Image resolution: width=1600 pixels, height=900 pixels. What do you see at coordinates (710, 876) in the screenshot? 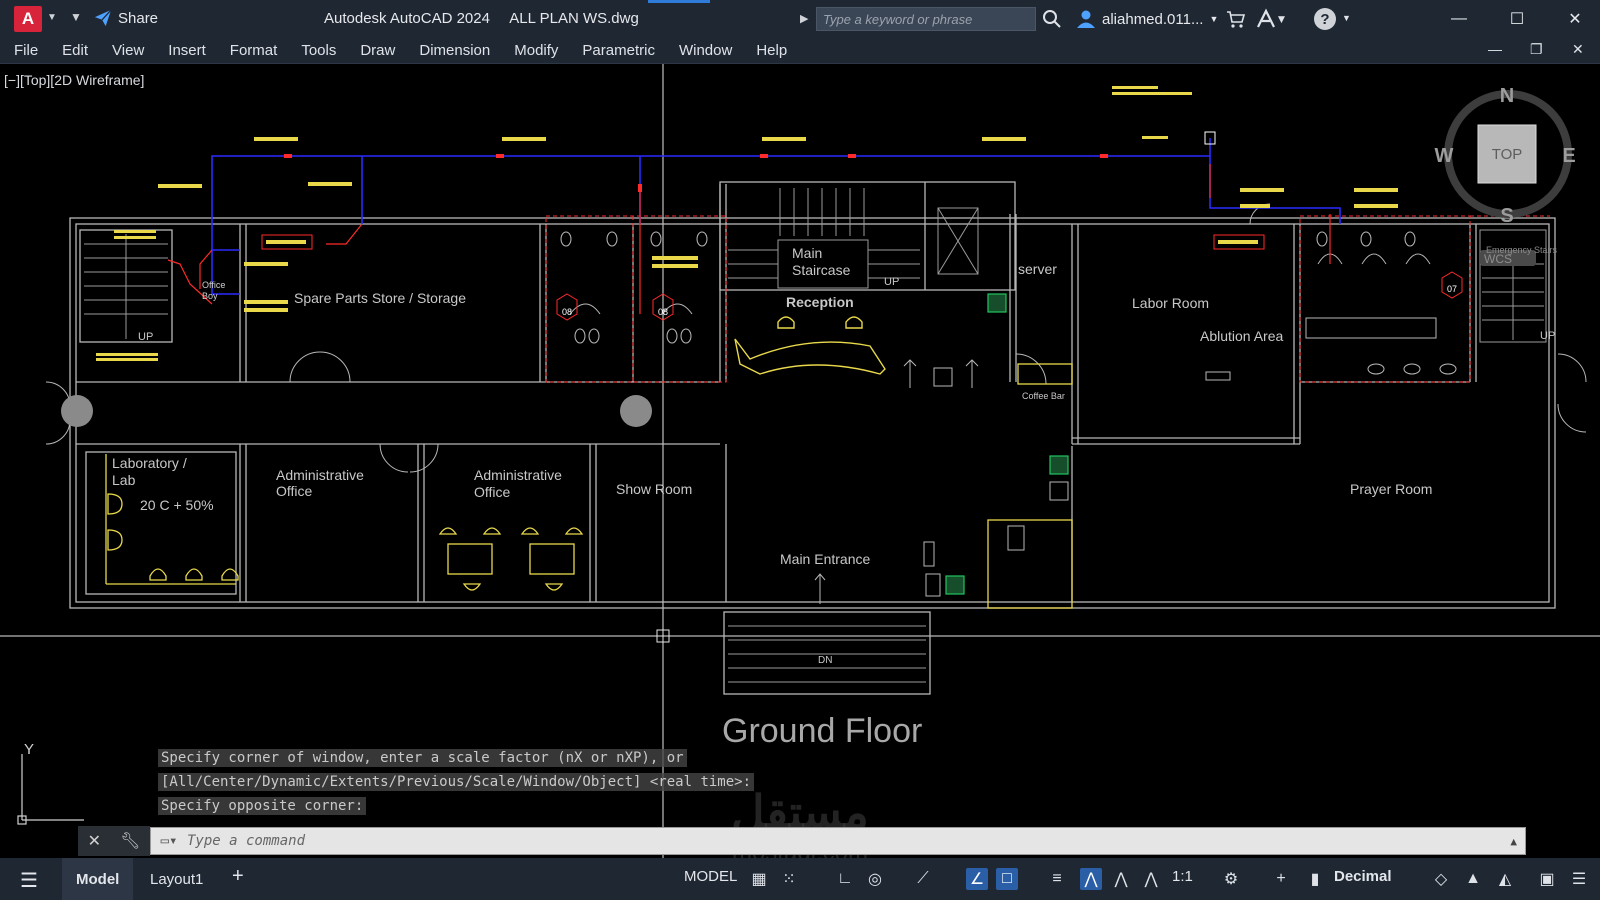
I see `model-space-toggle: MODEL` at bounding box center [710, 876].